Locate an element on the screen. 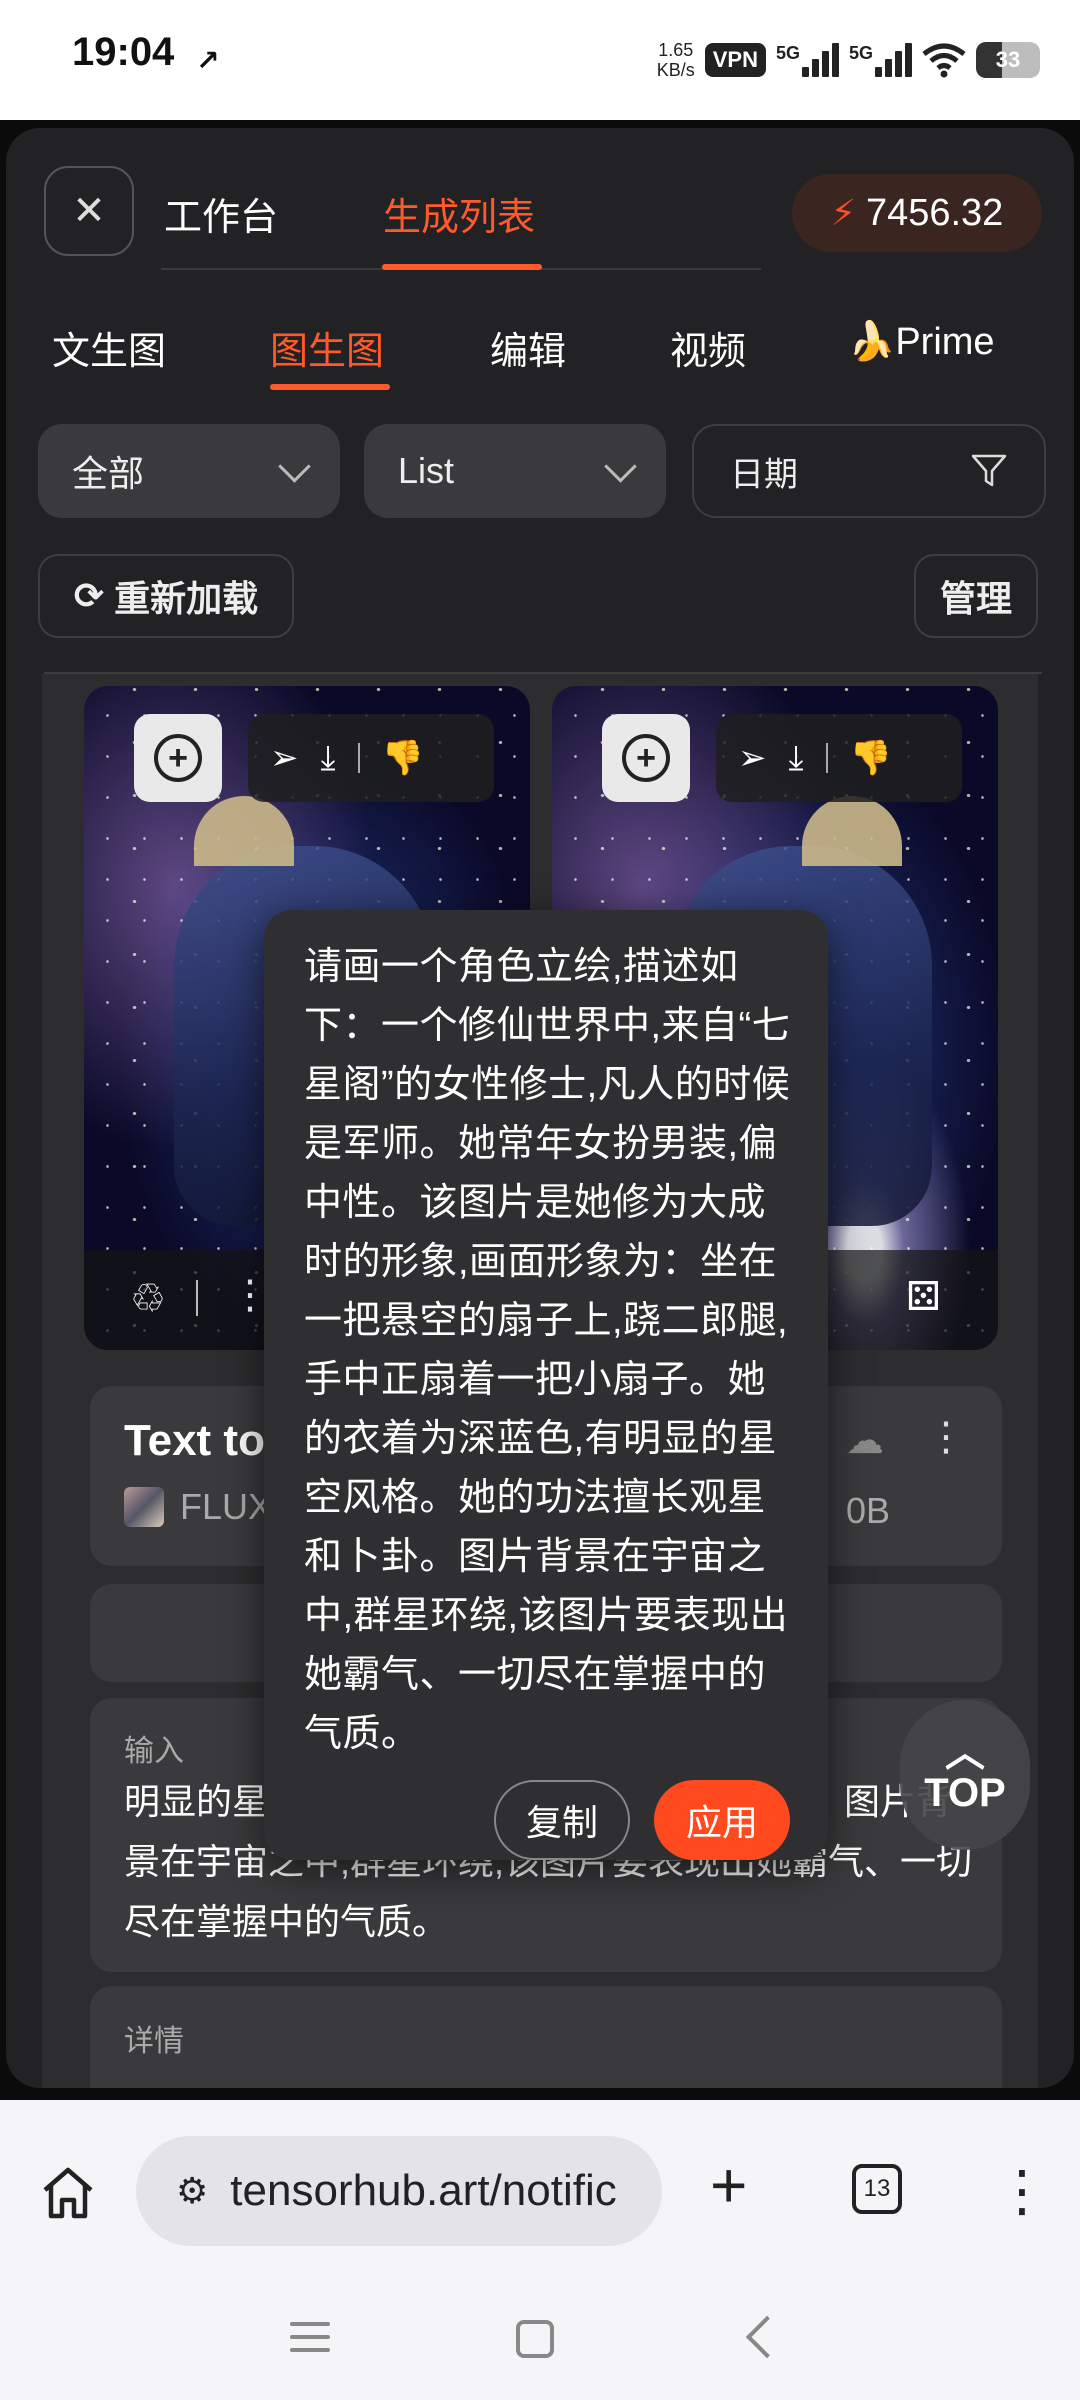 The width and height of the screenshot is (1080, 2400). back-to-top-button: ︿ TOP is located at coordinates (965, 1775).